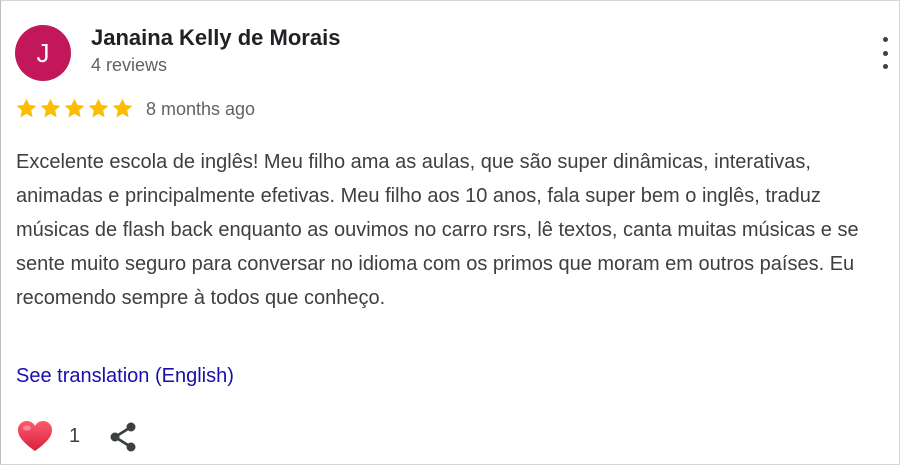 The height and width of the screenshot is (467, 902). I want to click on more-vert-icon, so click(885, 53).